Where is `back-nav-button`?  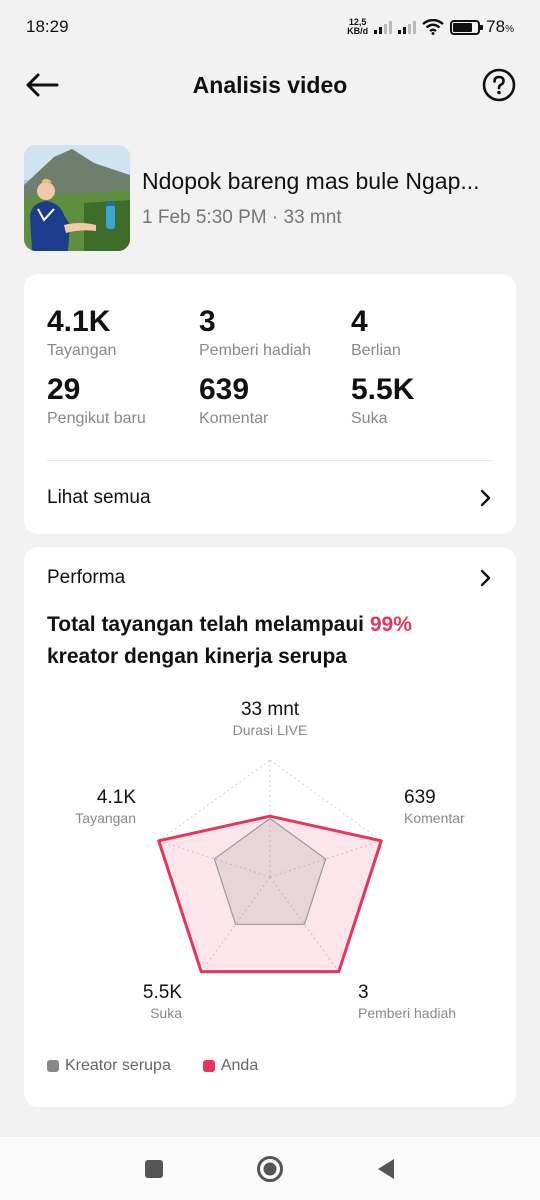 back-nav-button is located at coordinates (386, 1169).